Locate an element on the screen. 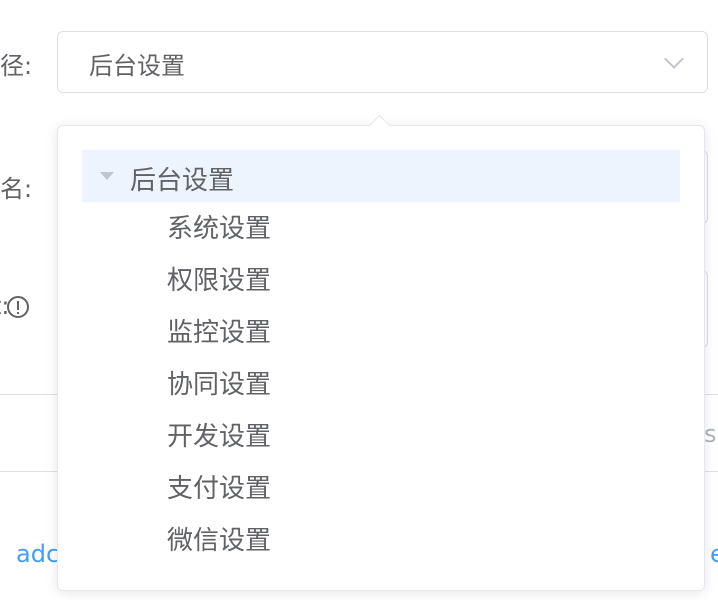  tree-node-system: 系统设置 is located at coordinates (219, 230).